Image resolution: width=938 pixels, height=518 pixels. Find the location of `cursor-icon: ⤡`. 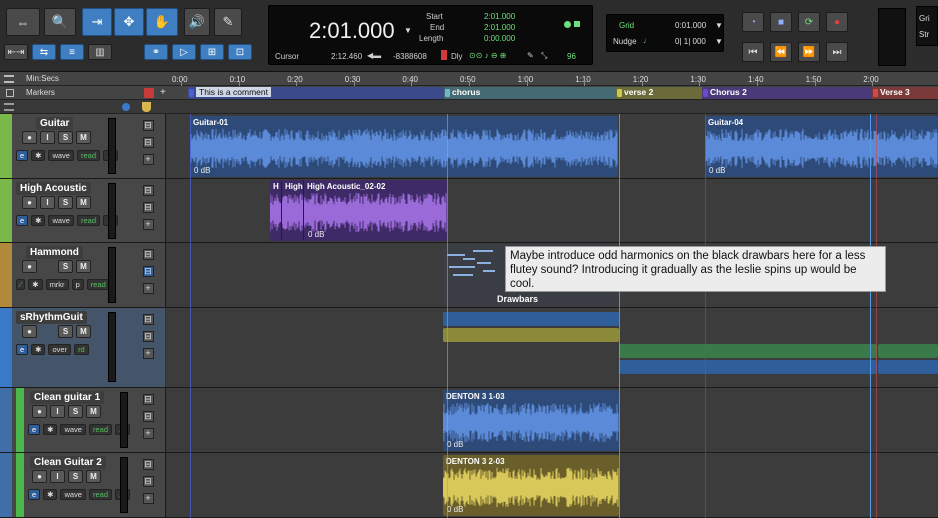

cursor-icon: ⤡ is located at coordinates (544, 56).